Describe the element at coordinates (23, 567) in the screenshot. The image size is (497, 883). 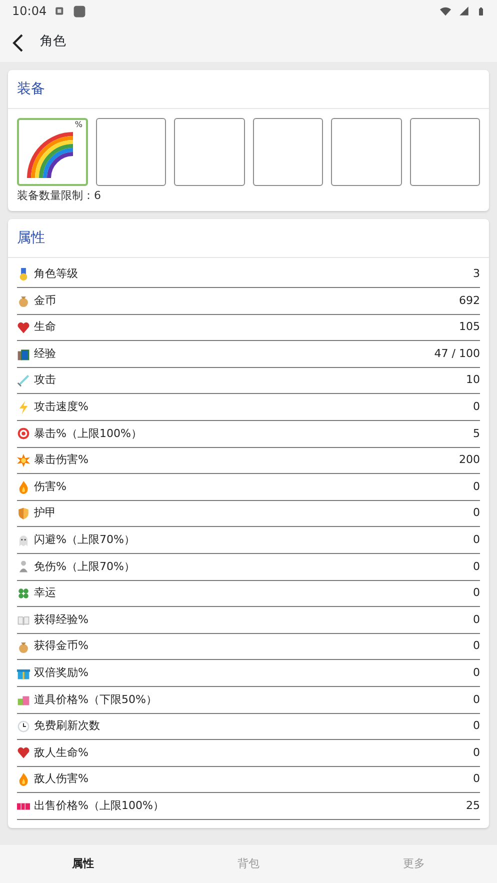
I see `figure-icon` at that location.